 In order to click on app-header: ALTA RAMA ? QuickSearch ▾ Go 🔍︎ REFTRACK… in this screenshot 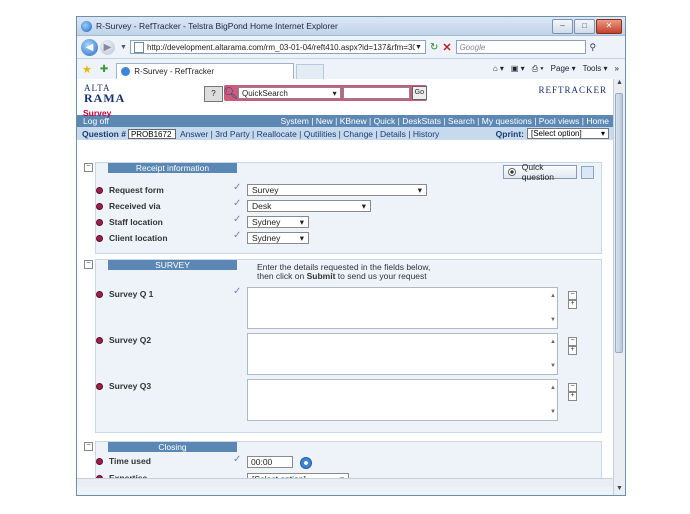, I will do `click(345, 98)`.